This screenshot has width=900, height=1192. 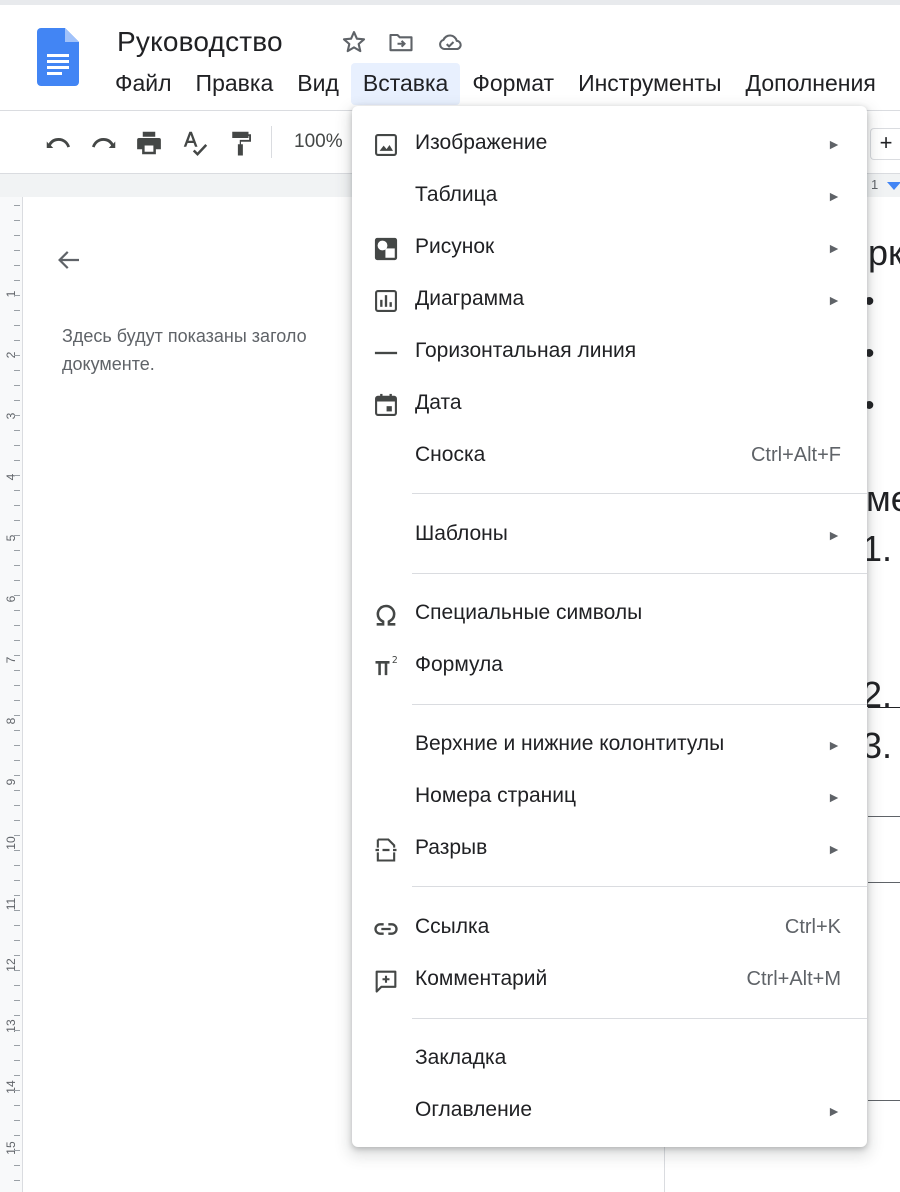 What do you see at coordinates (529, 612) in the screenshot?
I see `menu-item-label: Специальные символы` at bounding box center [529, 612].